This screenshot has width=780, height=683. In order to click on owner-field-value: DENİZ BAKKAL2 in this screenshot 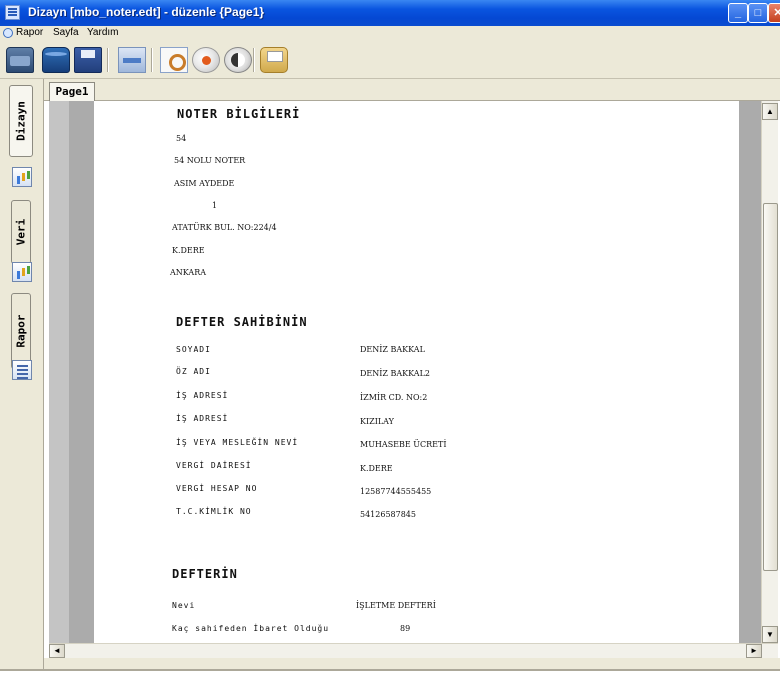, I will do `click(395, 373)`.